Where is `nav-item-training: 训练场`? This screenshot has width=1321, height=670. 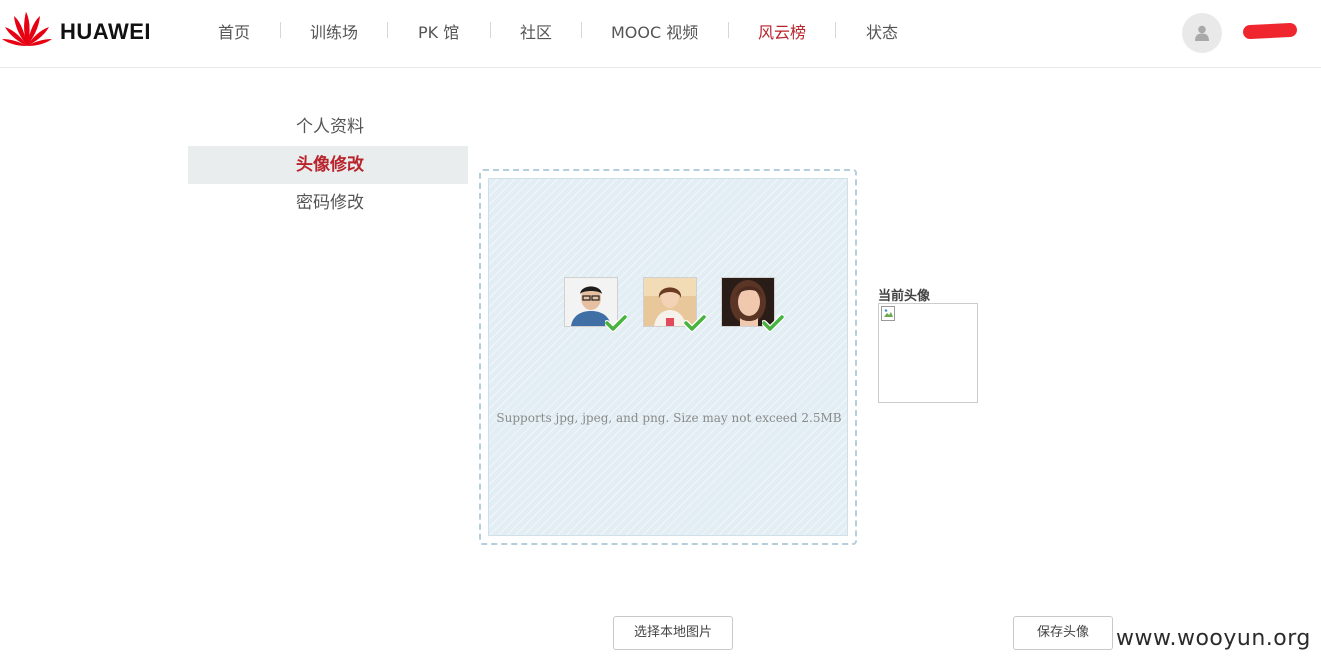
nav-item-training: 训练场 is located at coordinates (334, 31).